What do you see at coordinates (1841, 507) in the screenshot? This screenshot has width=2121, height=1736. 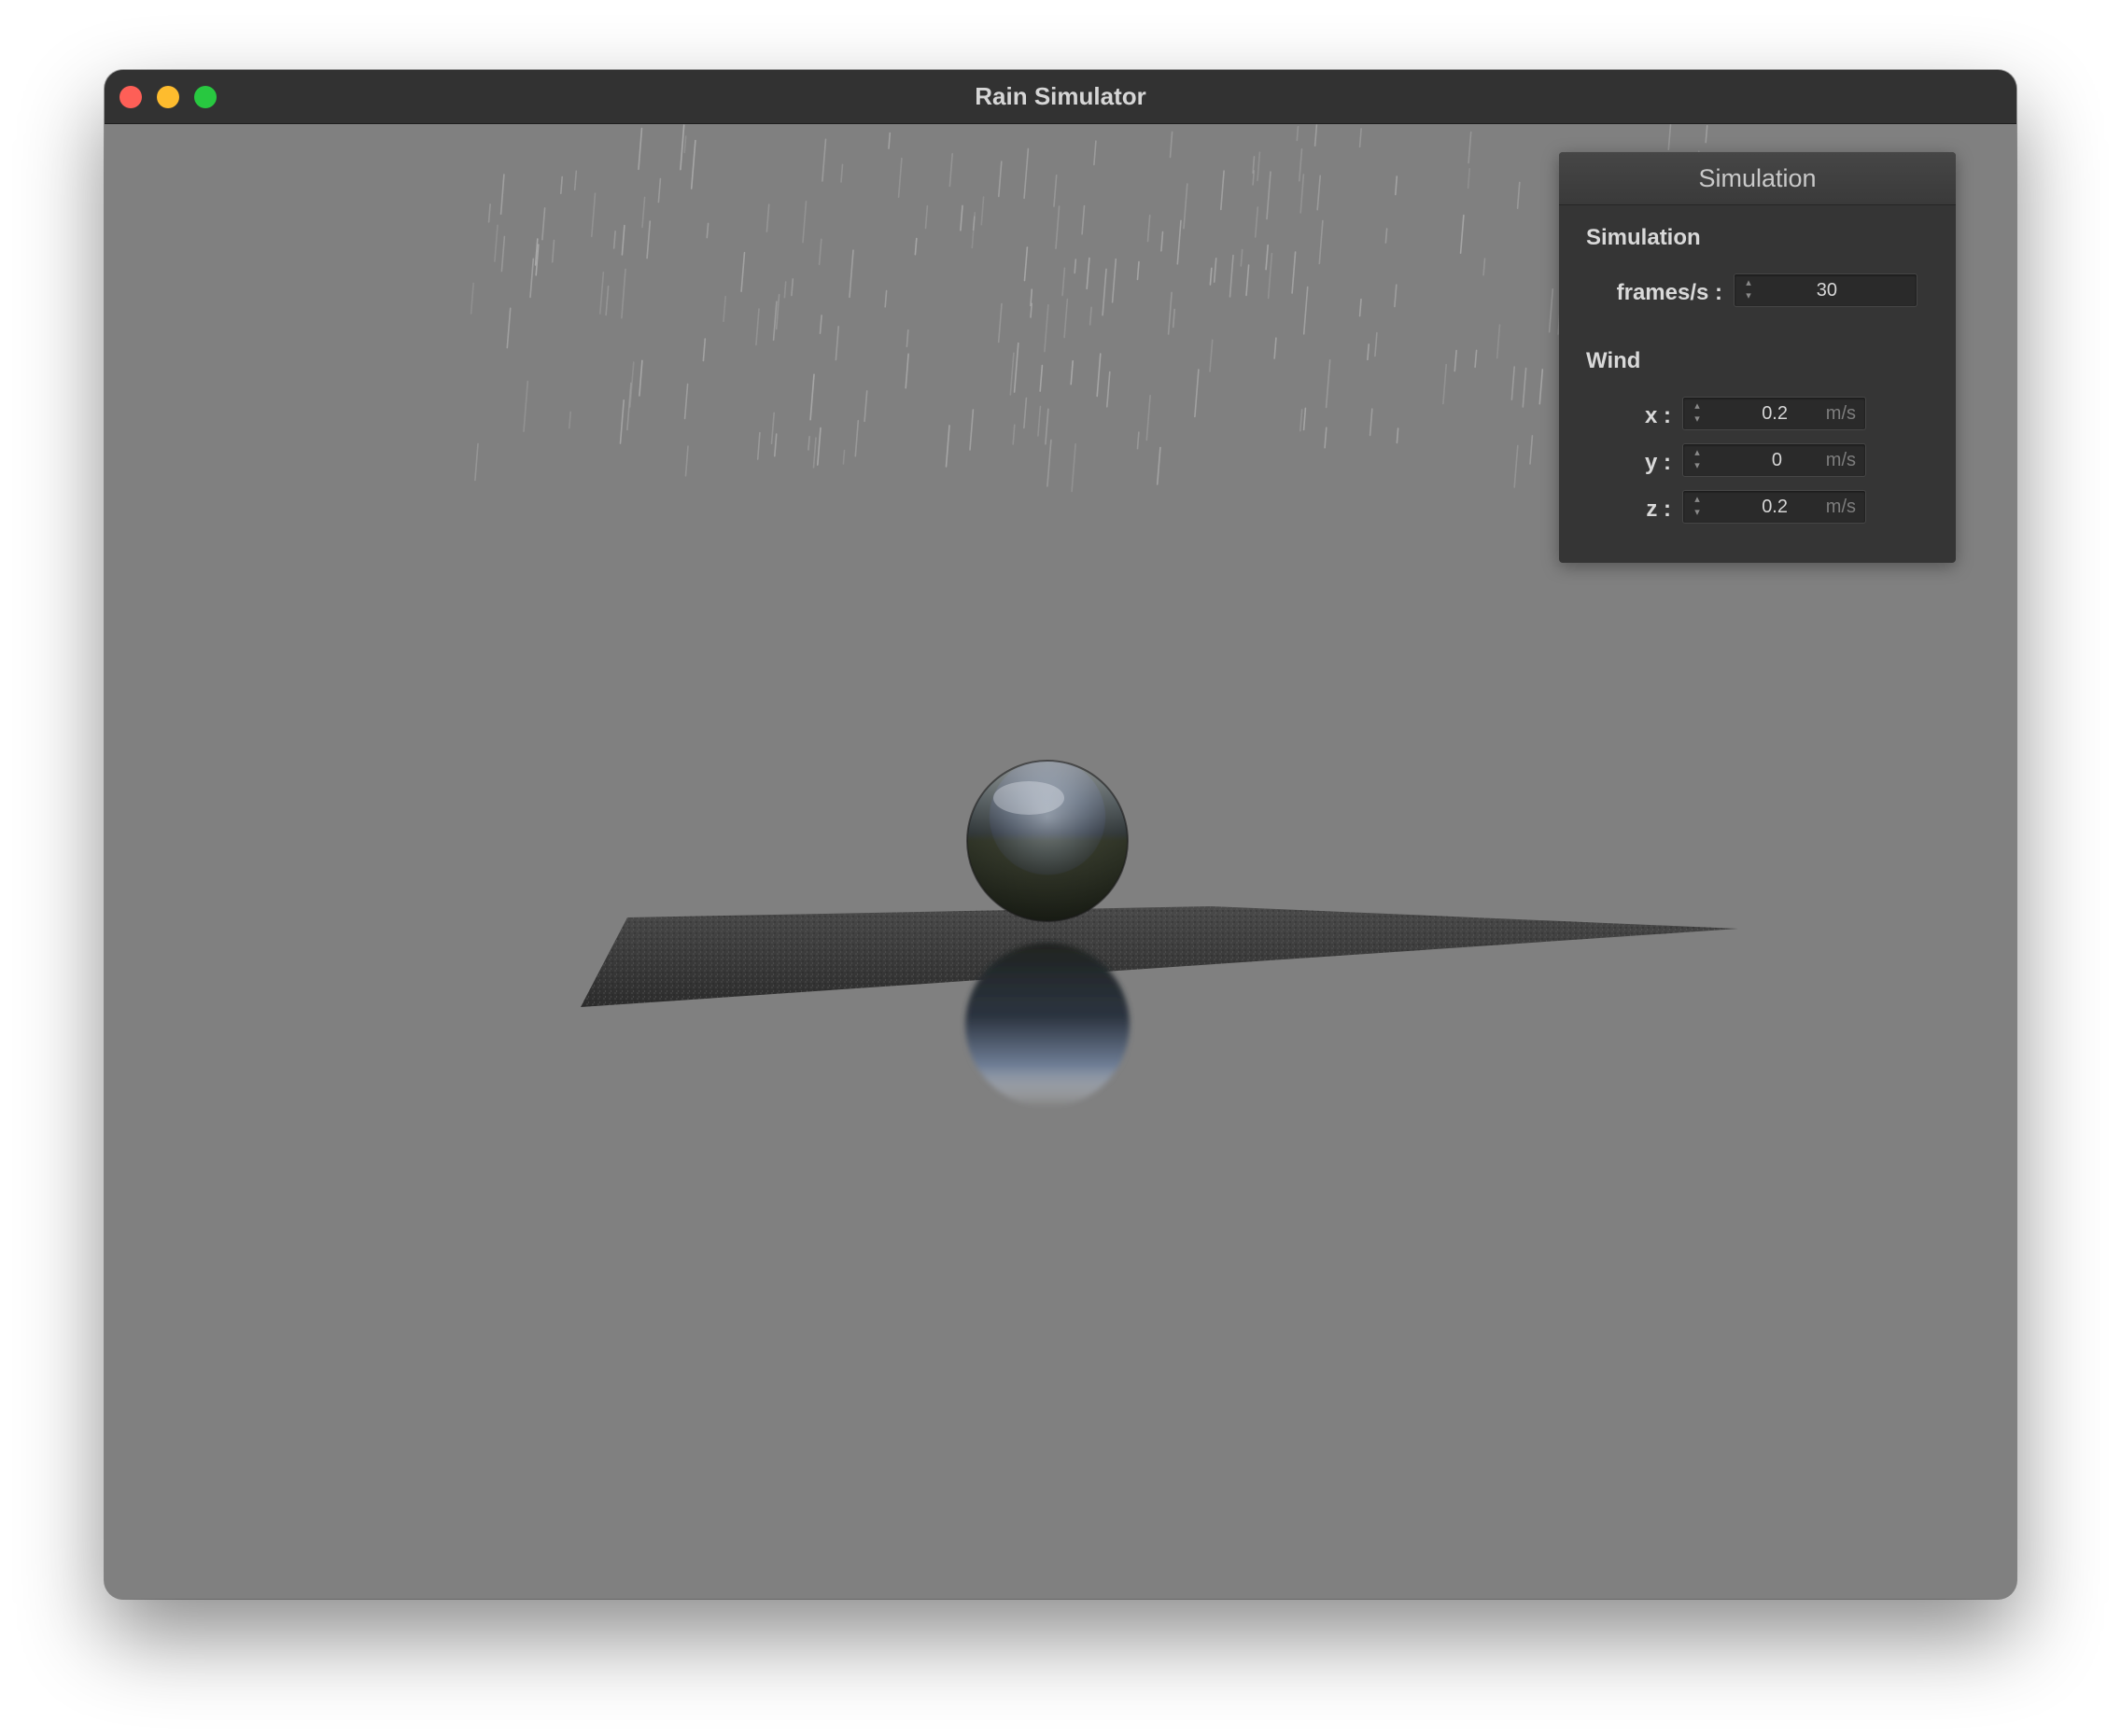 I see `wind-z-unit: m/s` at bounding box center [1841, 507].